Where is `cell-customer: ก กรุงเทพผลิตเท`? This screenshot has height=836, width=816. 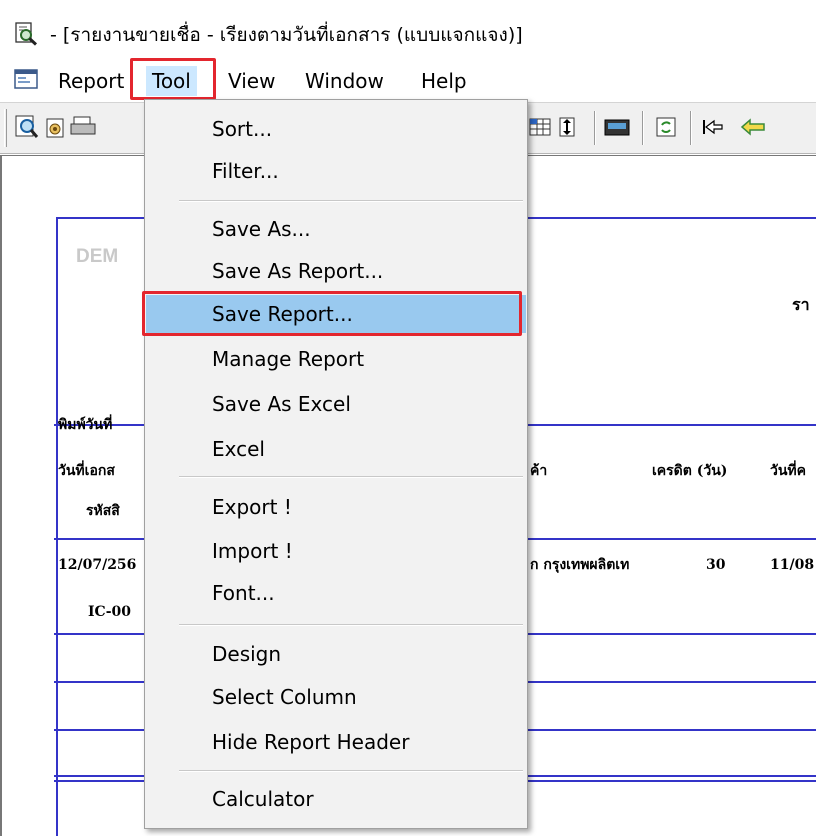 cell-customer: ก กรุงเทพผลิตเท is located at coordinates (580, 565).